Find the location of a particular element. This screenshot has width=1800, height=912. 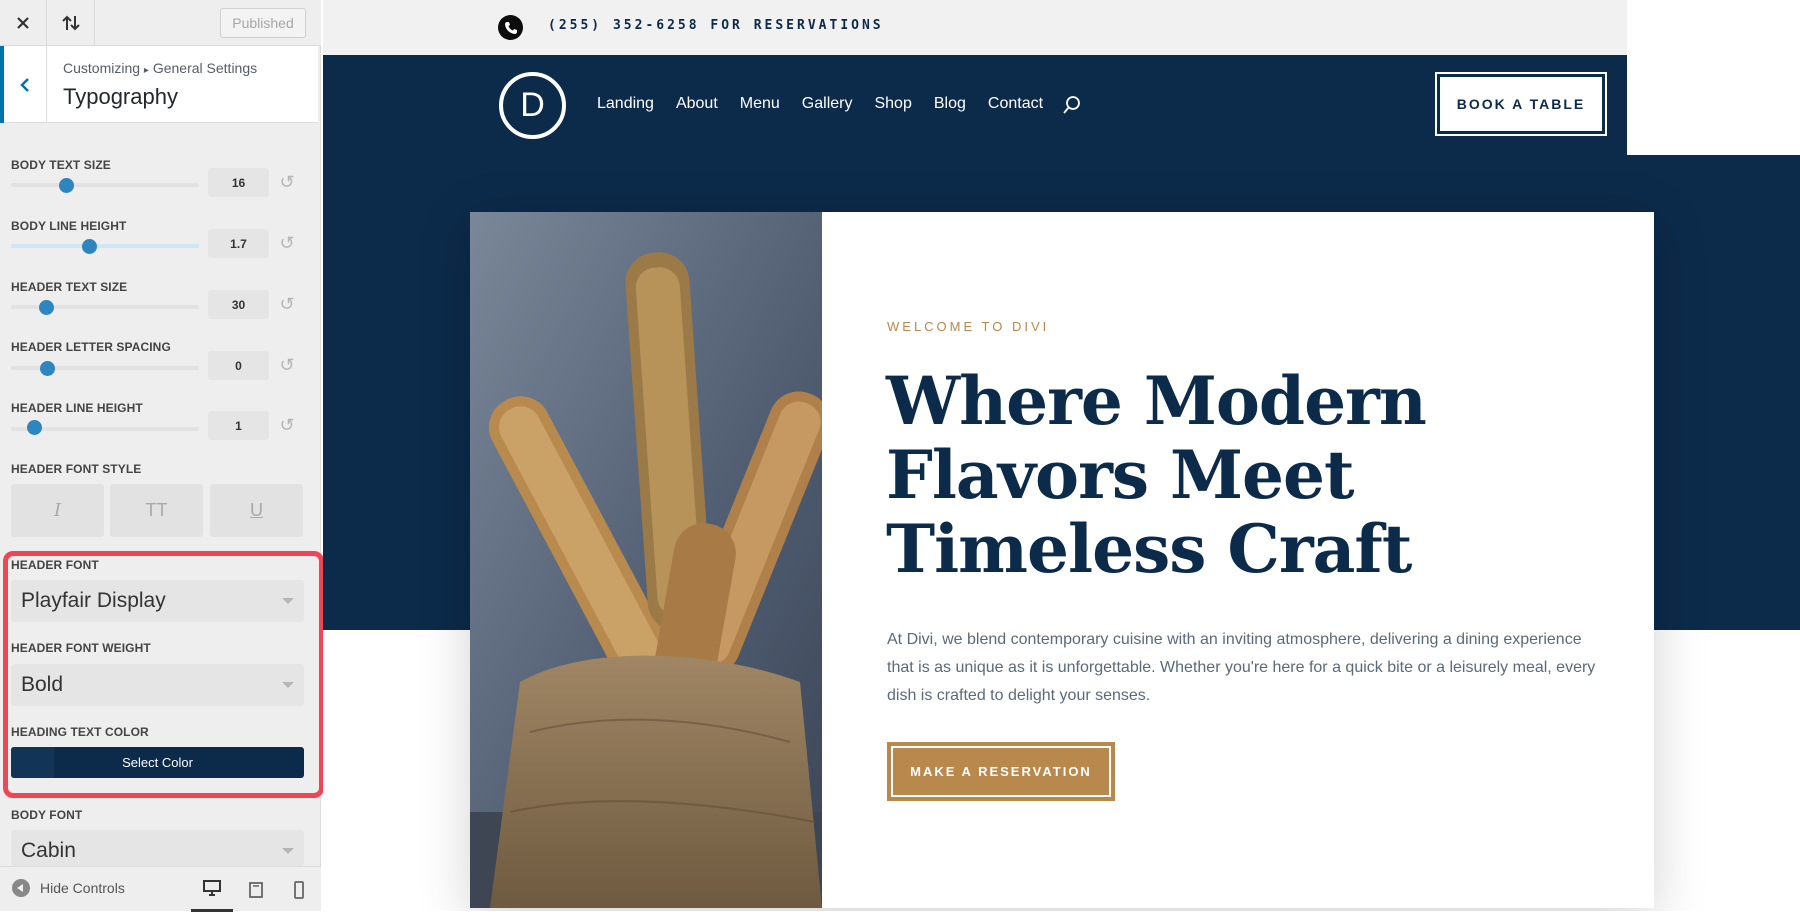

reorder-button is located at coordinates (71, 23).